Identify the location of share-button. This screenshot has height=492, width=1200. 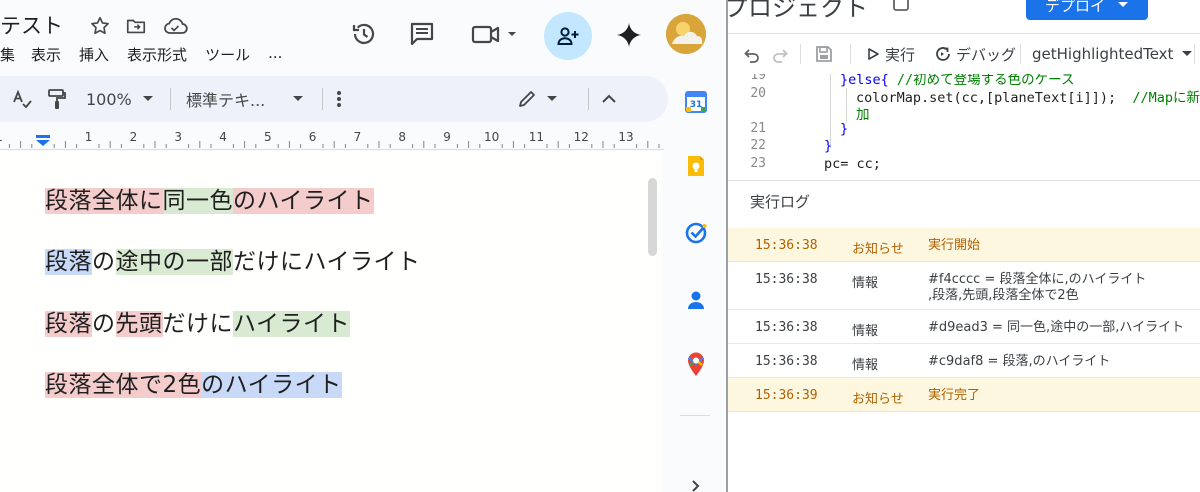
(568, 36).